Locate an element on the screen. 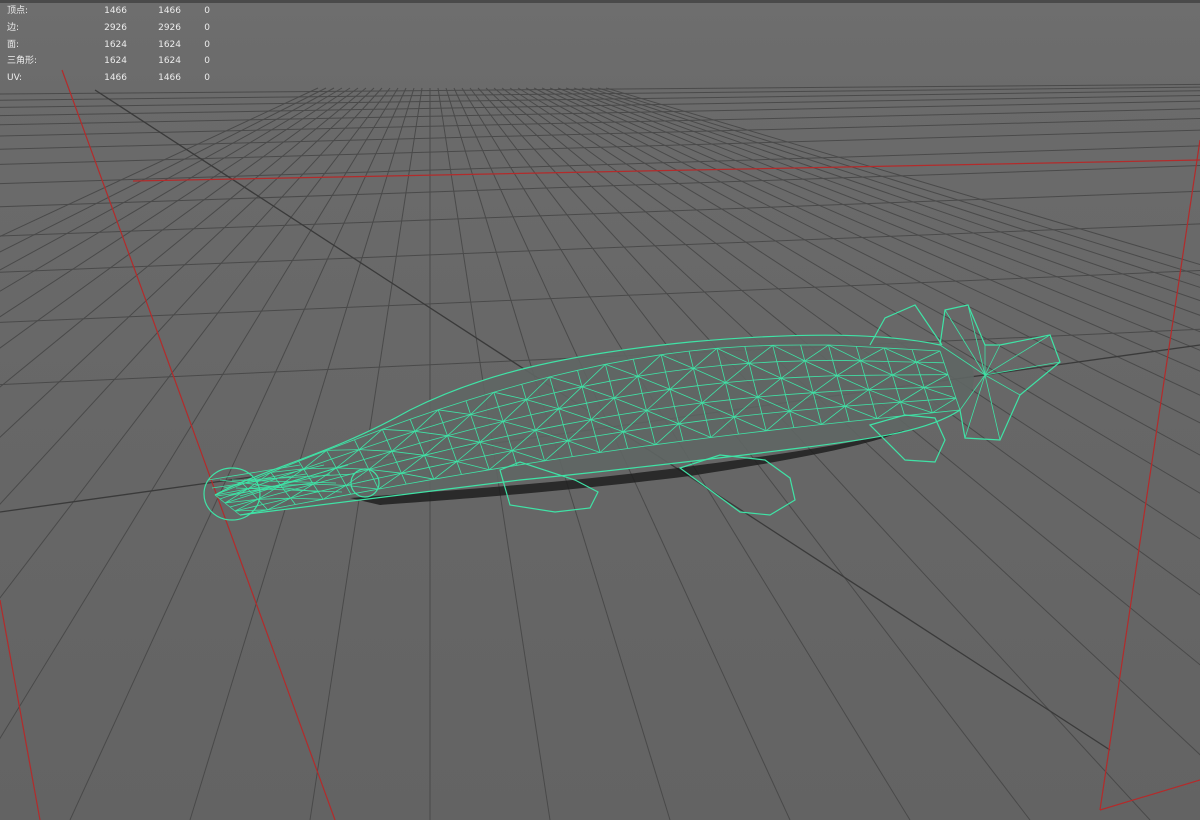 The height and width of the screenshot is (820, 1200). hud-label: UV: is located at coordinates (15, 78).